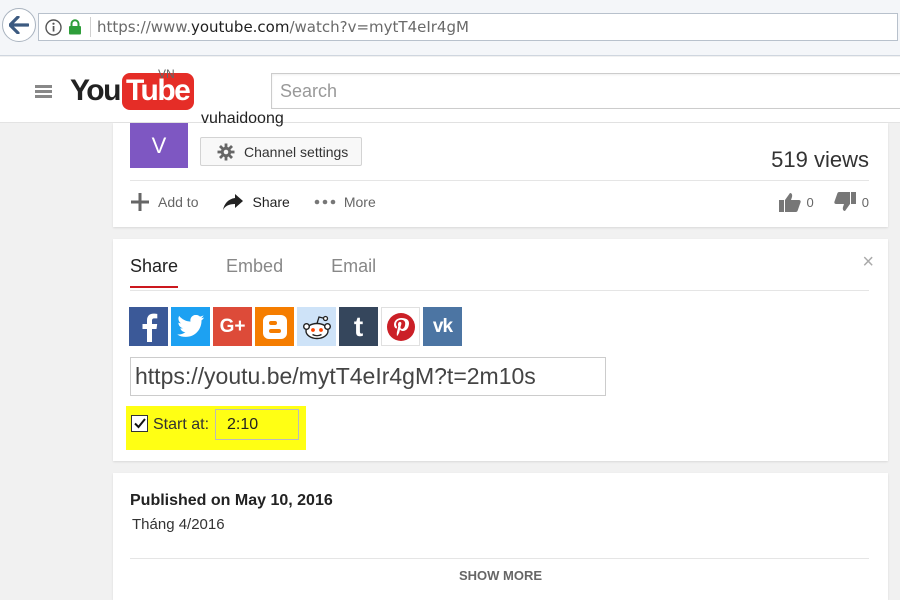 The height and width of the screenshot is (600, 900). What do you see at coordinates (257, 424) in the screenshot?
I see `start-at-time-input: 2:10` at bounding box center [257, 424].